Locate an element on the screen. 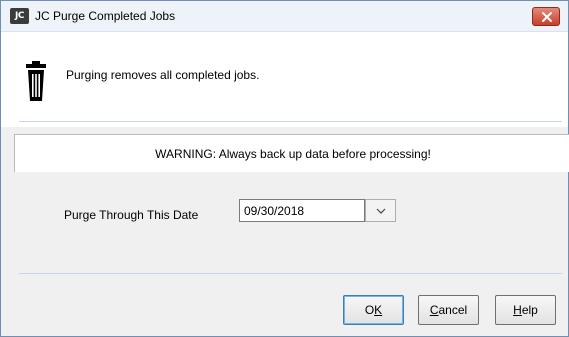 The width and height of the screenshot is (569, 337). header-message: Purging removes all completed jobs. is located at coordinates (163, 75).